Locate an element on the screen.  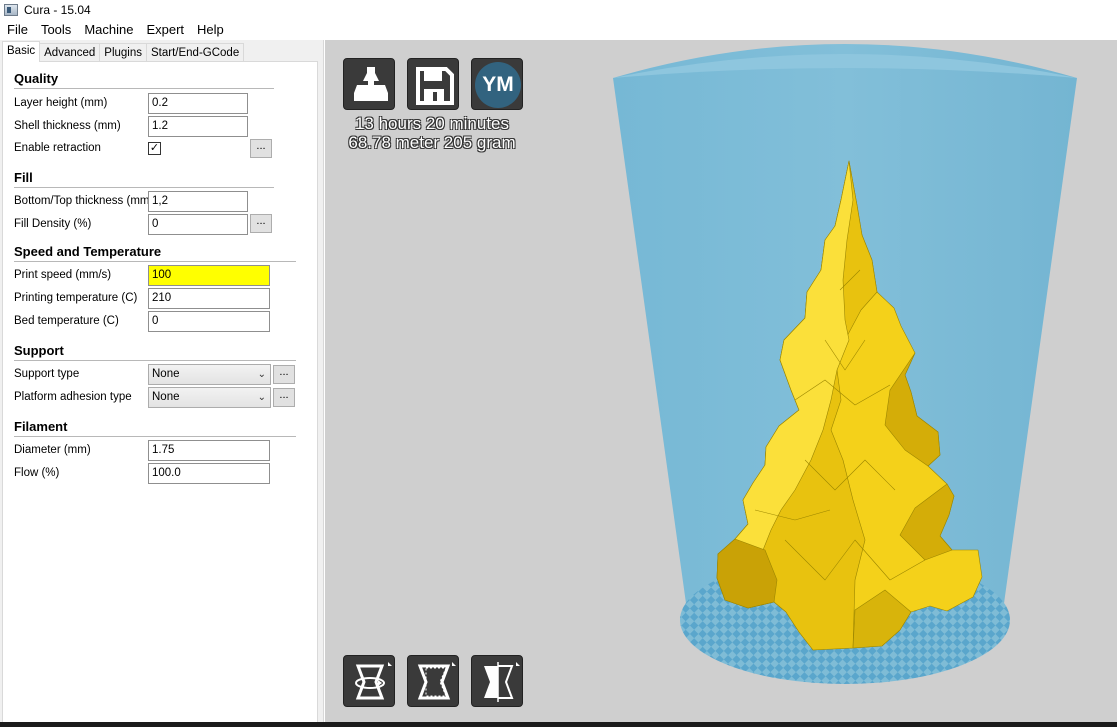
flow-input: 100.0 is located at coordinates (209, 473).